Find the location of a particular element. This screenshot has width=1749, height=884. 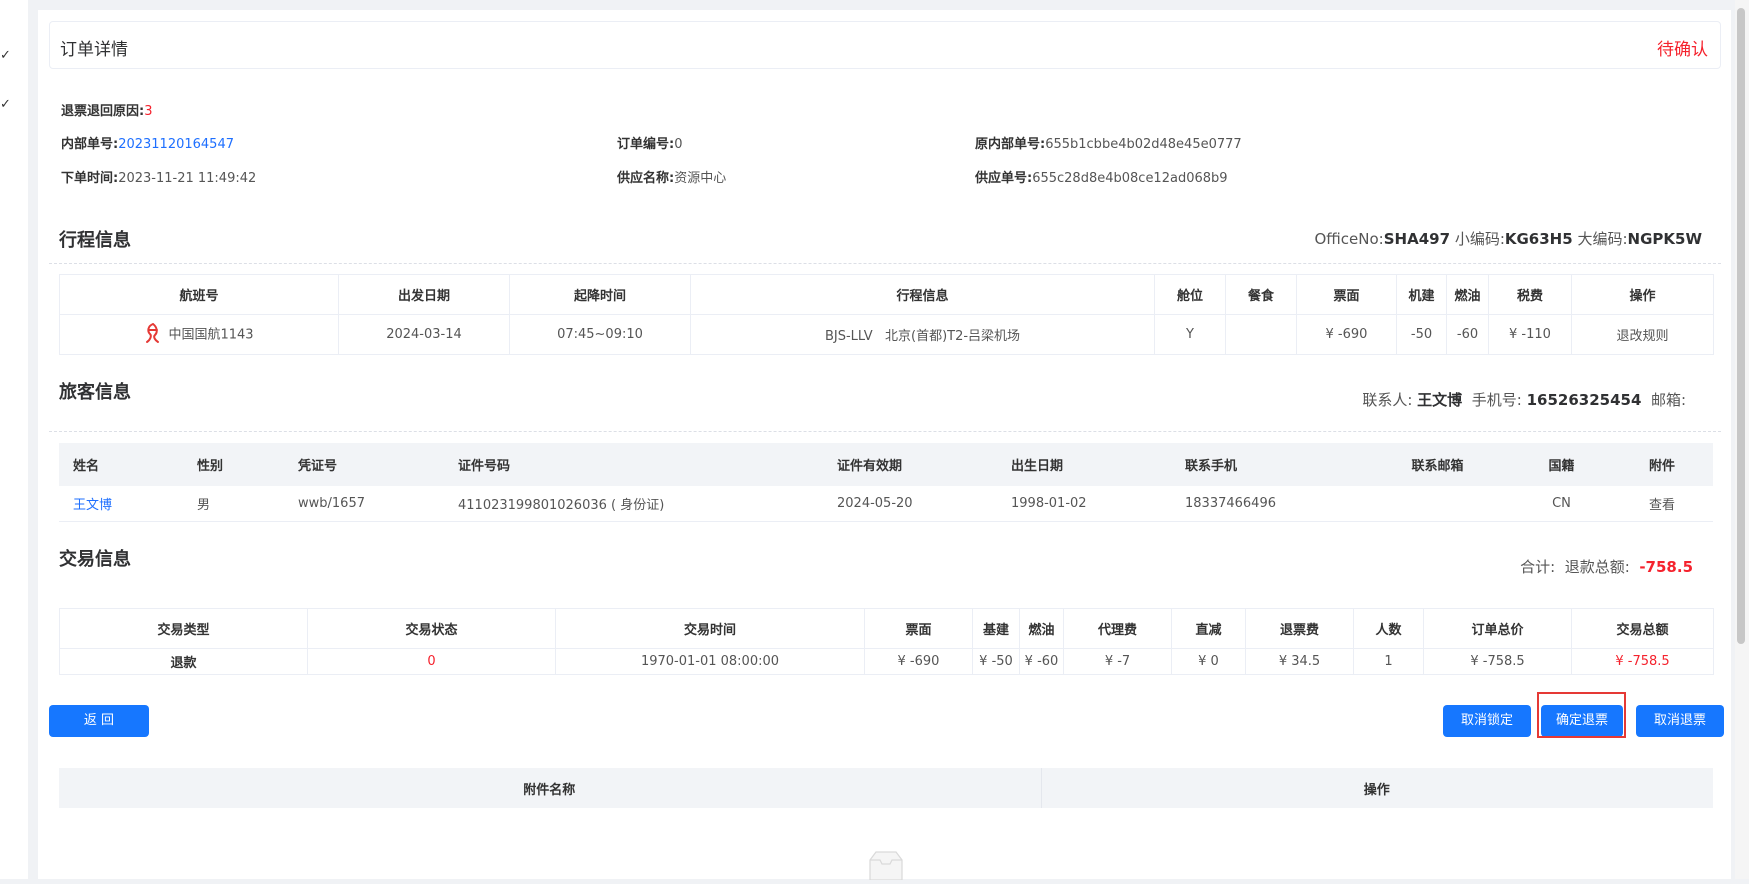

refund-total: -758.5 is located at coordinates (1666, 567).